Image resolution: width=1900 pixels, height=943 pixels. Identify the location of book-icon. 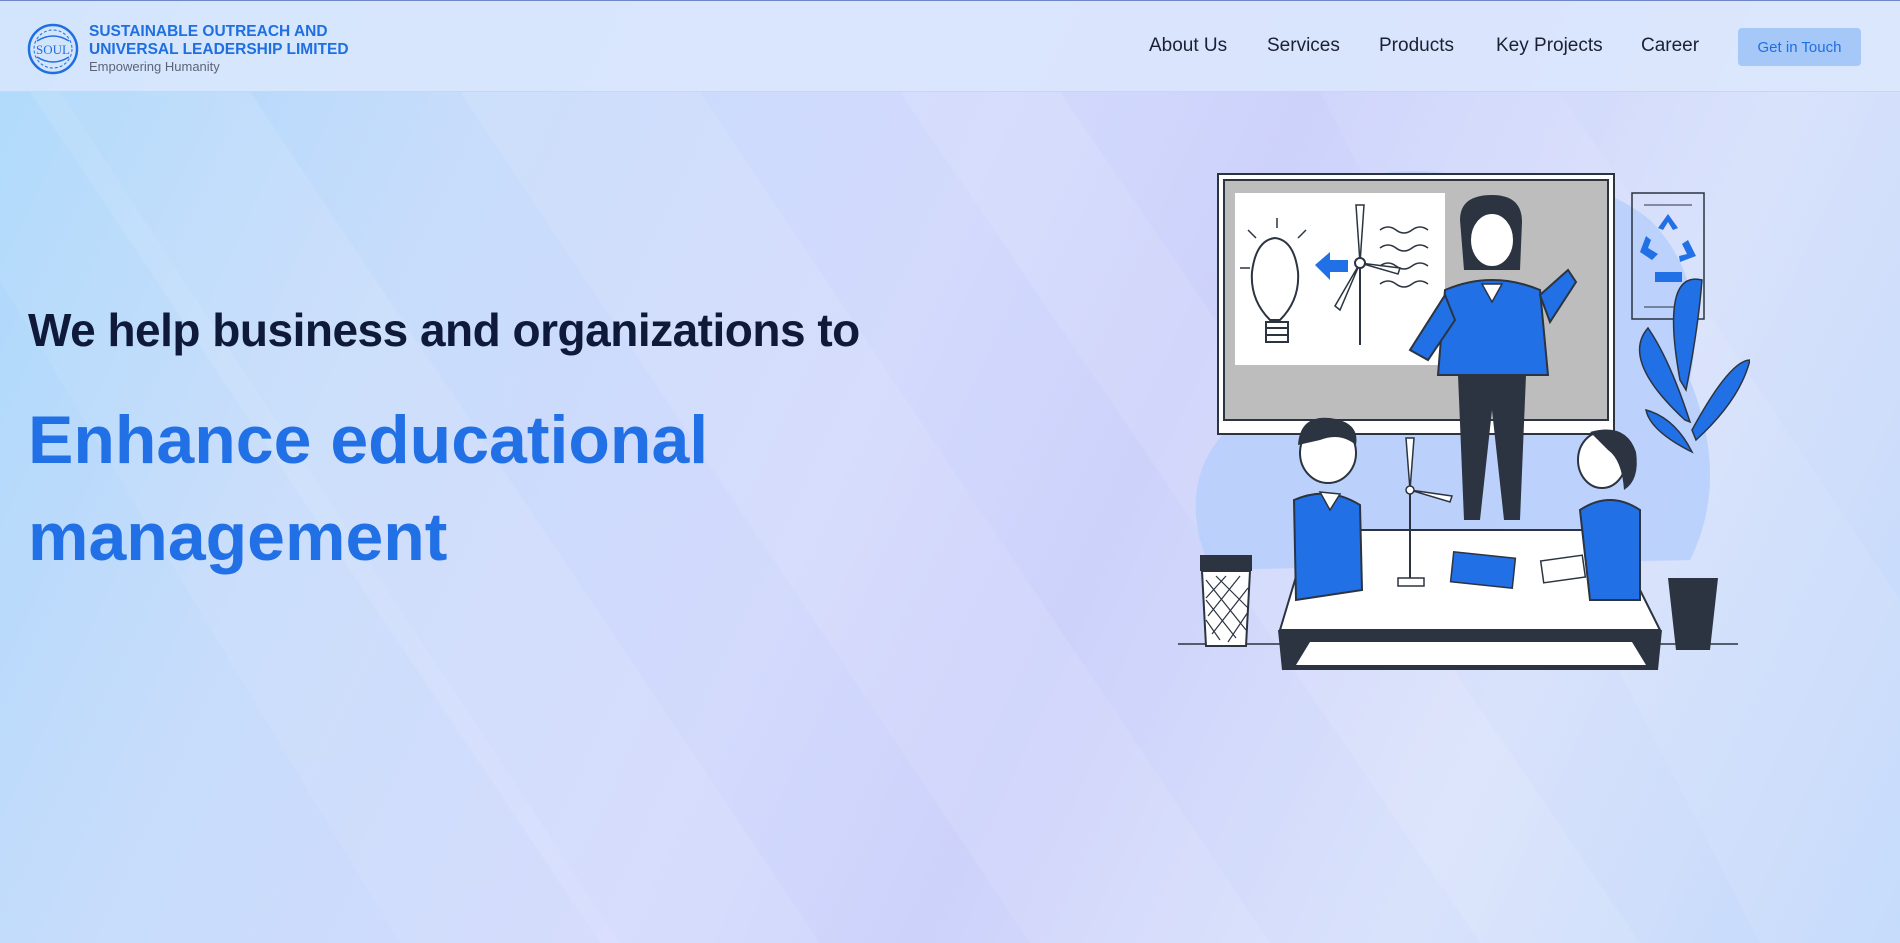
(1483, 570).